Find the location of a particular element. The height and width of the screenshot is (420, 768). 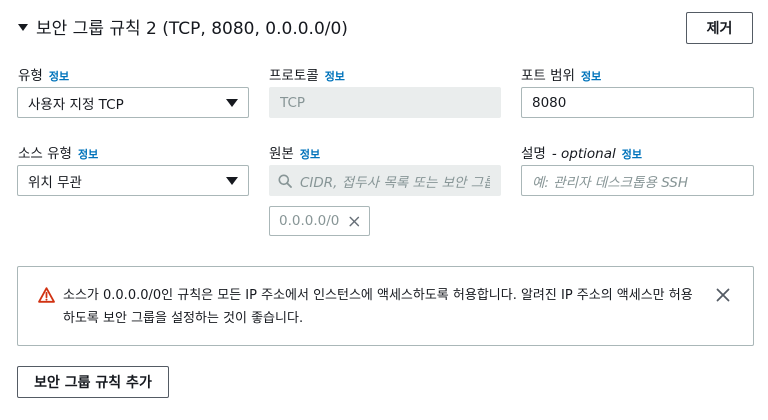

description-input: 예: 관리자 데스크톱용 SSH is located at coordinates (637, 180).